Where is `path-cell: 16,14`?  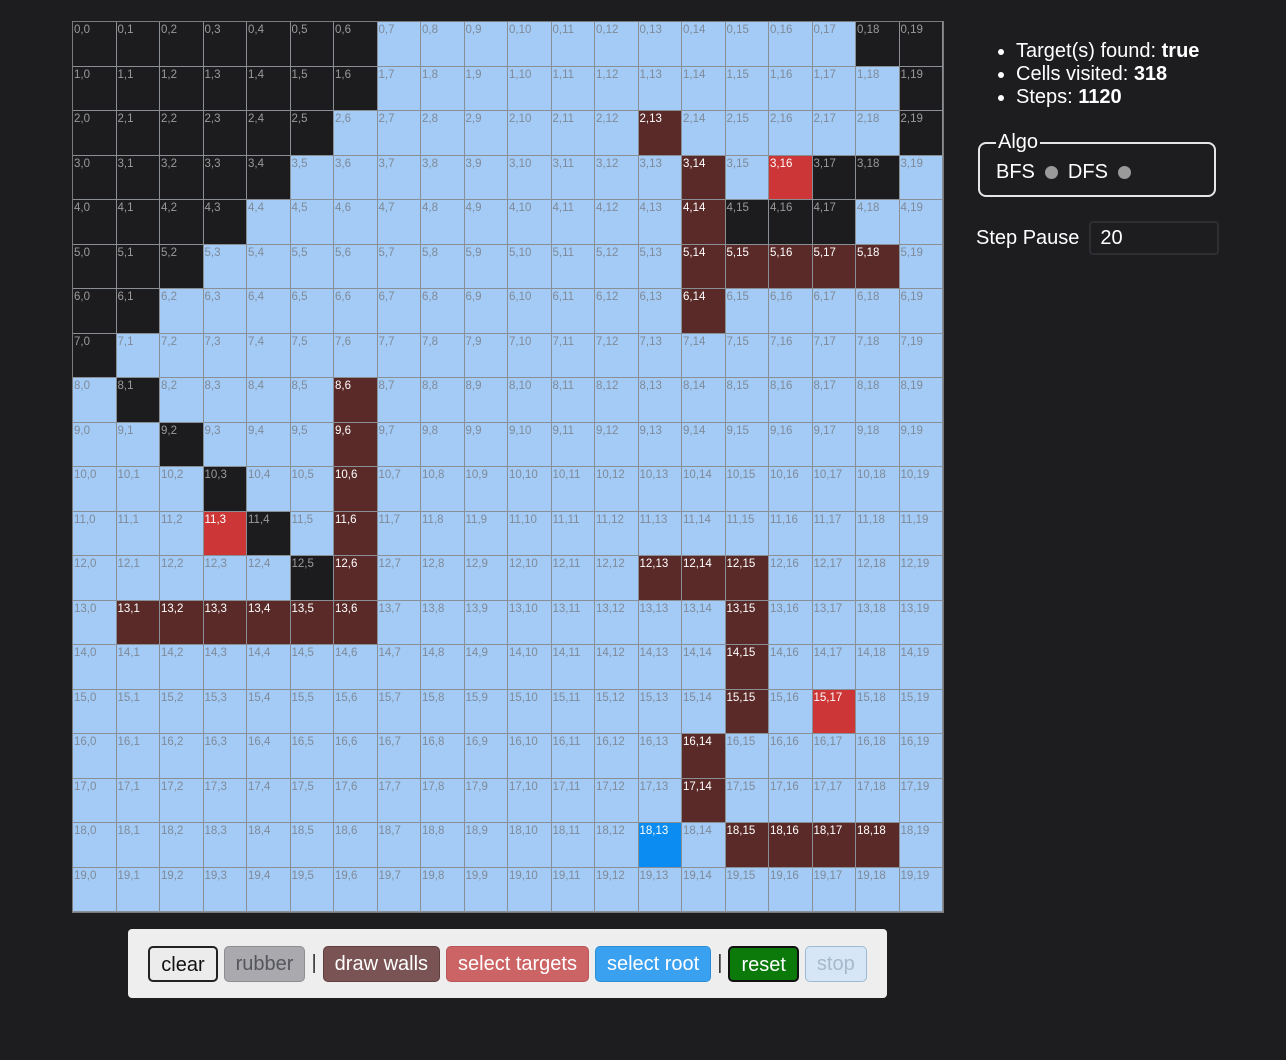 path-cell: 16,14 is located at coordinates (704, 756).